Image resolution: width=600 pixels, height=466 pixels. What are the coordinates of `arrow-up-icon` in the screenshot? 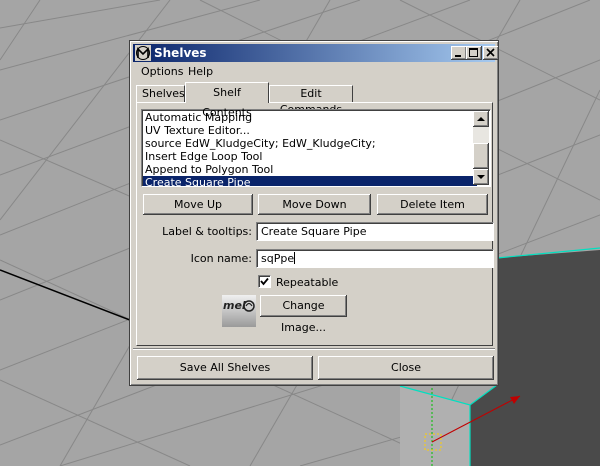 It's located at (481, 119).